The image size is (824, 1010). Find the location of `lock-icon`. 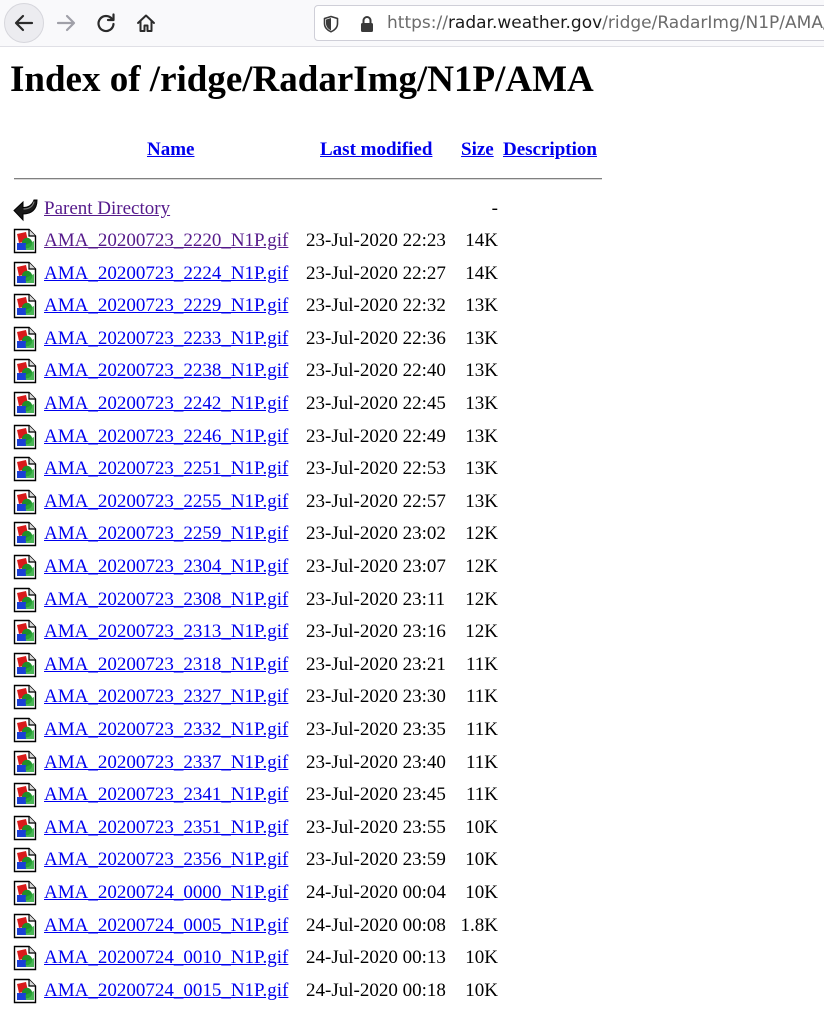

lock-icon is located at coordinates (367, 24).